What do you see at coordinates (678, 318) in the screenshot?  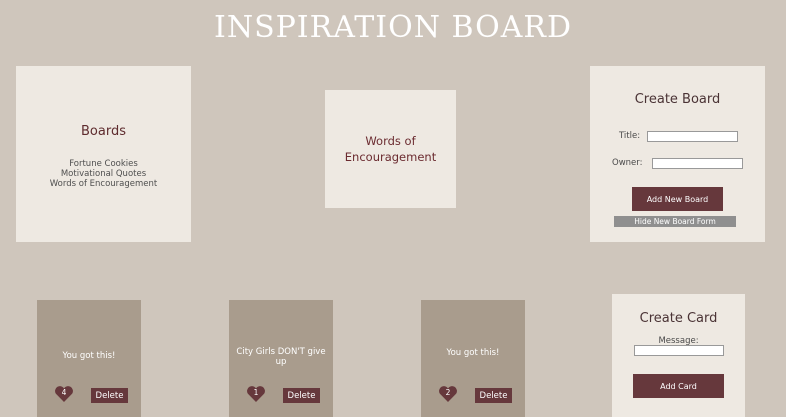 I see `create-card-heading: Create Card` at bounding box center [678, 318].